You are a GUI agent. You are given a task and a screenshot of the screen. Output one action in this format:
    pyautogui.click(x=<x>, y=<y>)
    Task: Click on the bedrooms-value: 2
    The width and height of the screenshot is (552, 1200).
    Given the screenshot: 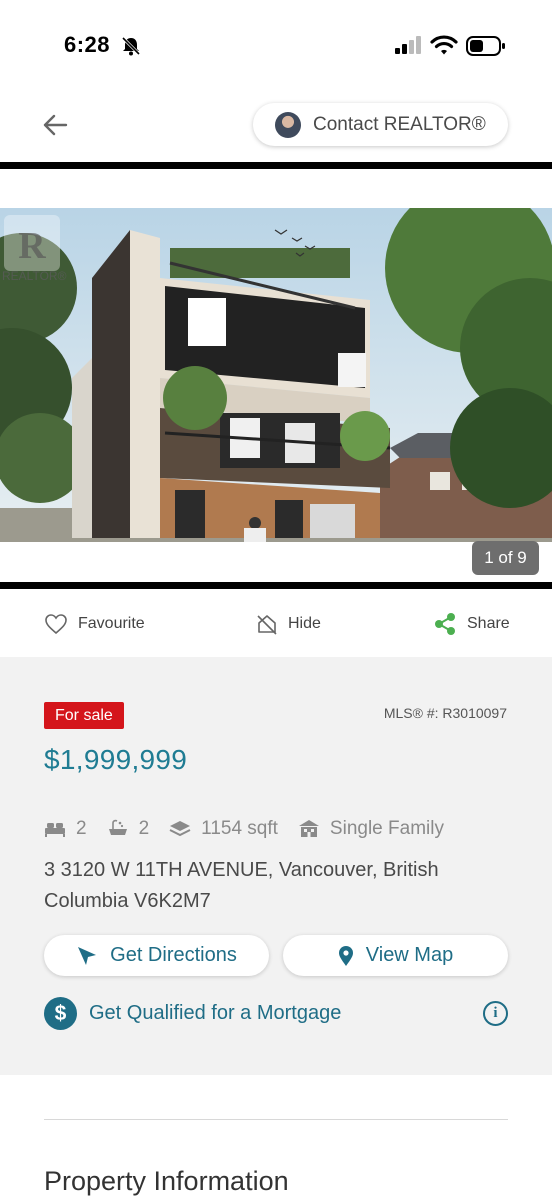 What is the action you would take?
    pyautogui.click(x=81, y=828)
    